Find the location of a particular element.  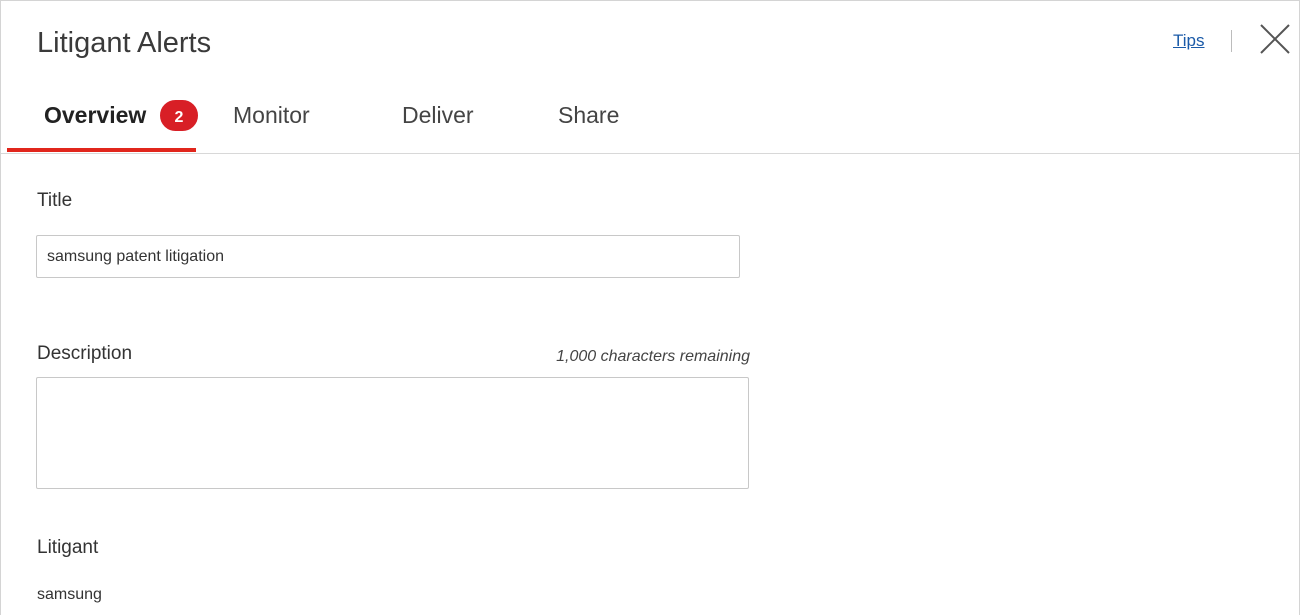

title-label: Title is located at coordinates (55, 200).